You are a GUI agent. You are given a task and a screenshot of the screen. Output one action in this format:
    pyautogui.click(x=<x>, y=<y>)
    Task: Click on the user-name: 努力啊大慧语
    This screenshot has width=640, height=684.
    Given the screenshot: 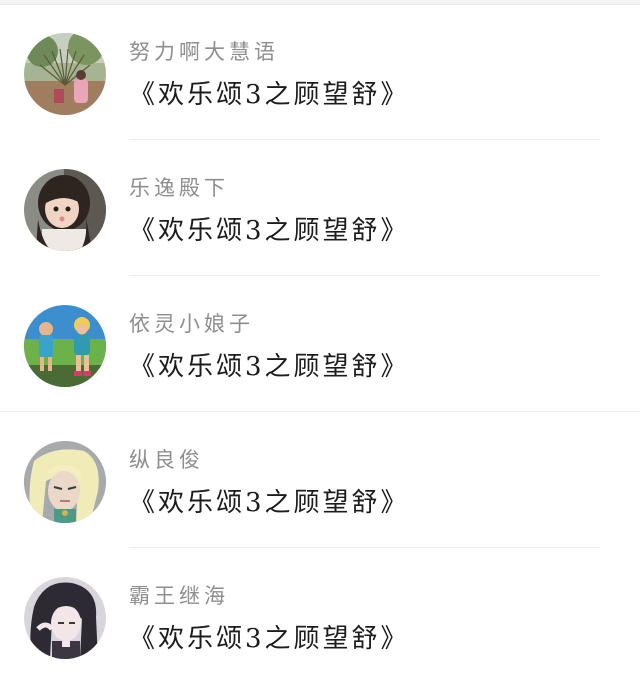 What is the action you would take?
    pyautogui.click(x=204, y=51)
    